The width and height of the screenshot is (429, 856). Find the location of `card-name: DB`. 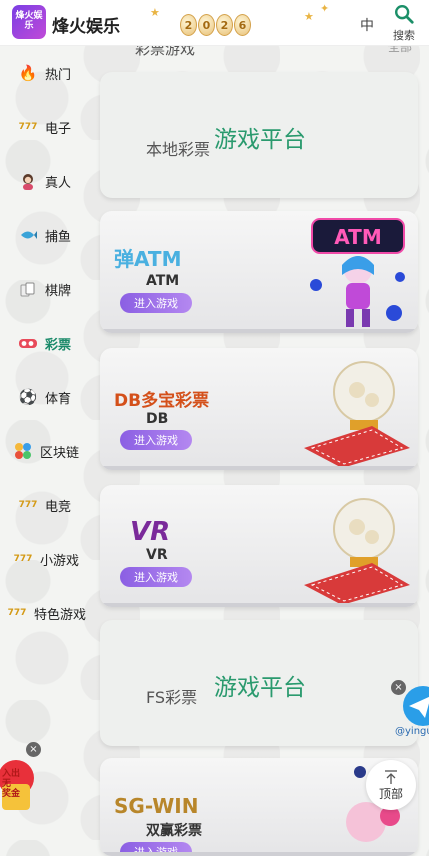

card-name: DB is located at coordinates (157, 419).